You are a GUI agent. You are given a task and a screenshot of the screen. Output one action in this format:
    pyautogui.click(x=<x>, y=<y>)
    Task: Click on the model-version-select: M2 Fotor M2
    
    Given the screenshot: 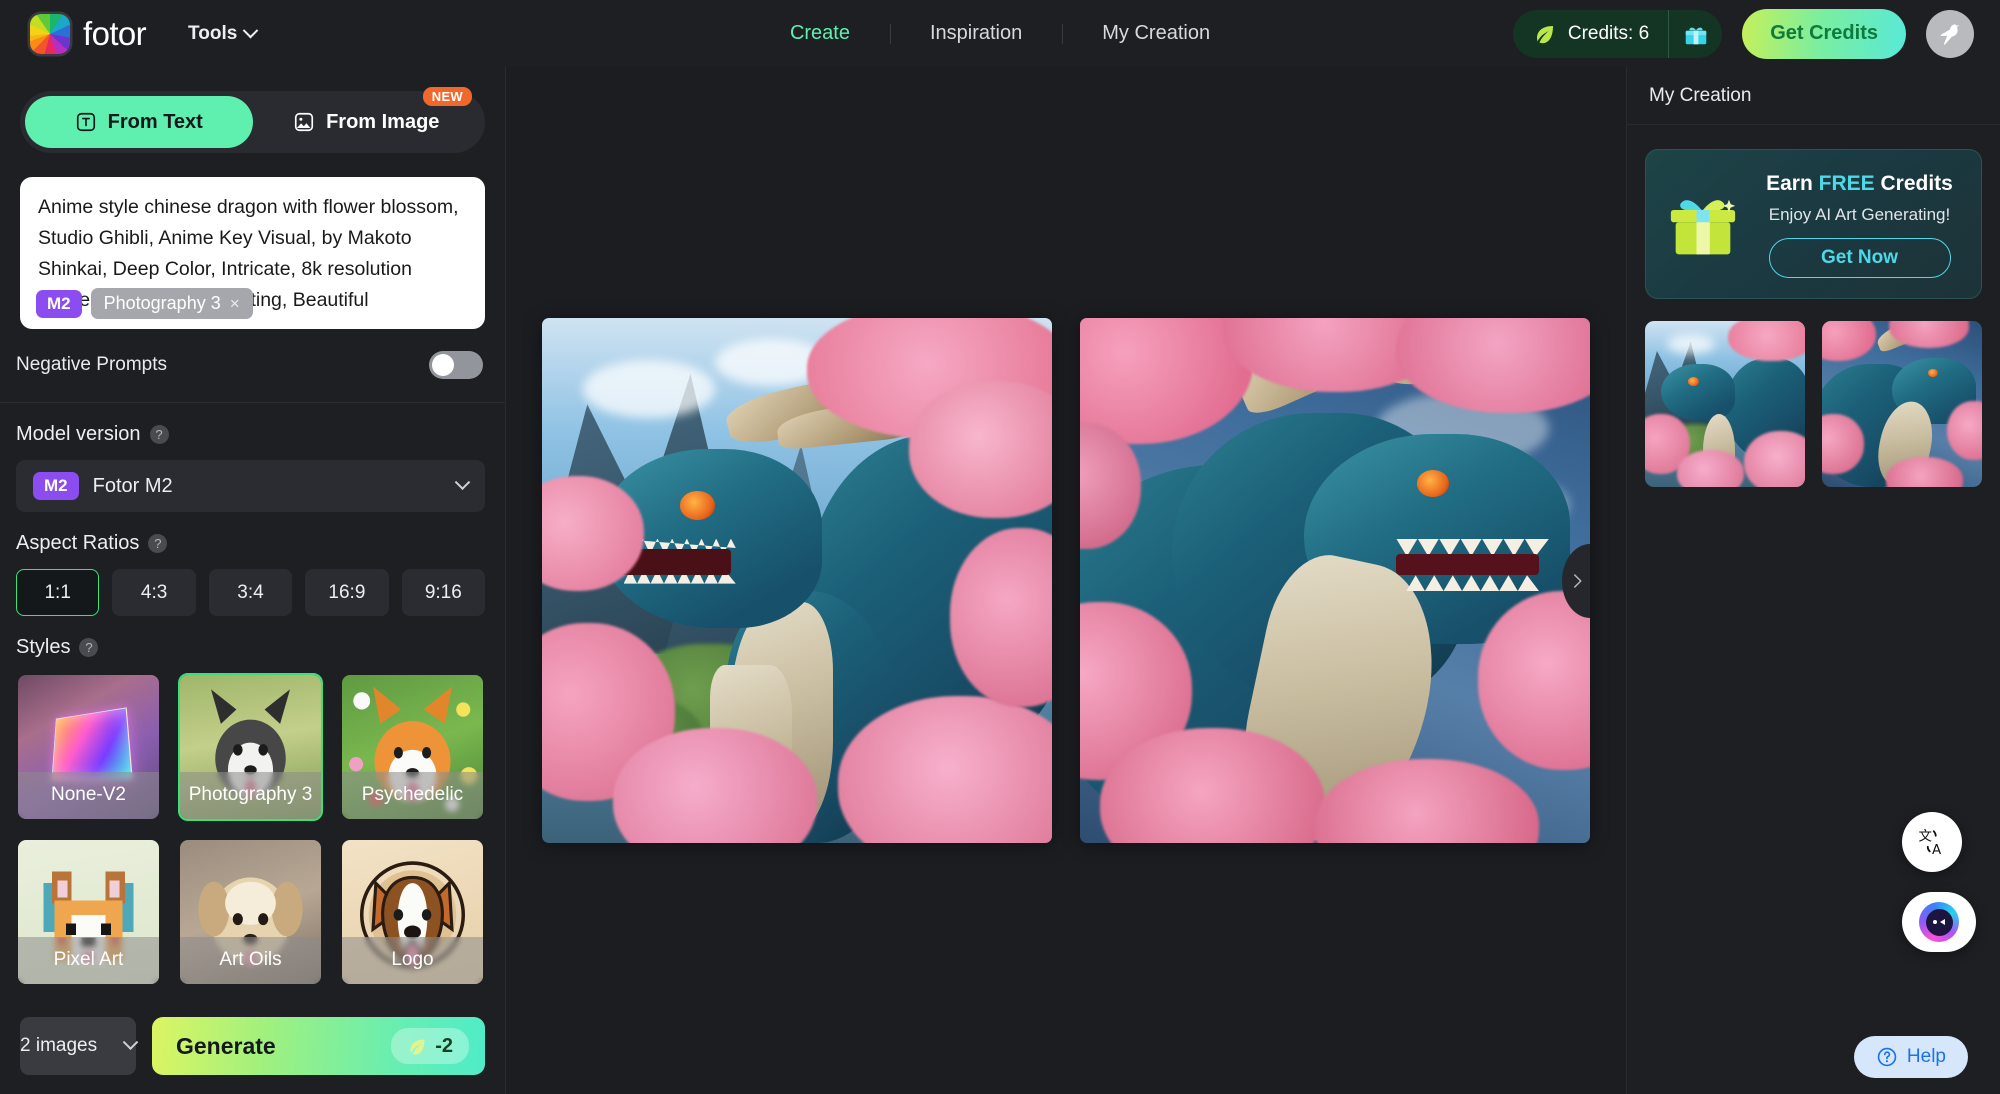 What is the action you would take?
    pyautogui.click(x=250, y=486)
    